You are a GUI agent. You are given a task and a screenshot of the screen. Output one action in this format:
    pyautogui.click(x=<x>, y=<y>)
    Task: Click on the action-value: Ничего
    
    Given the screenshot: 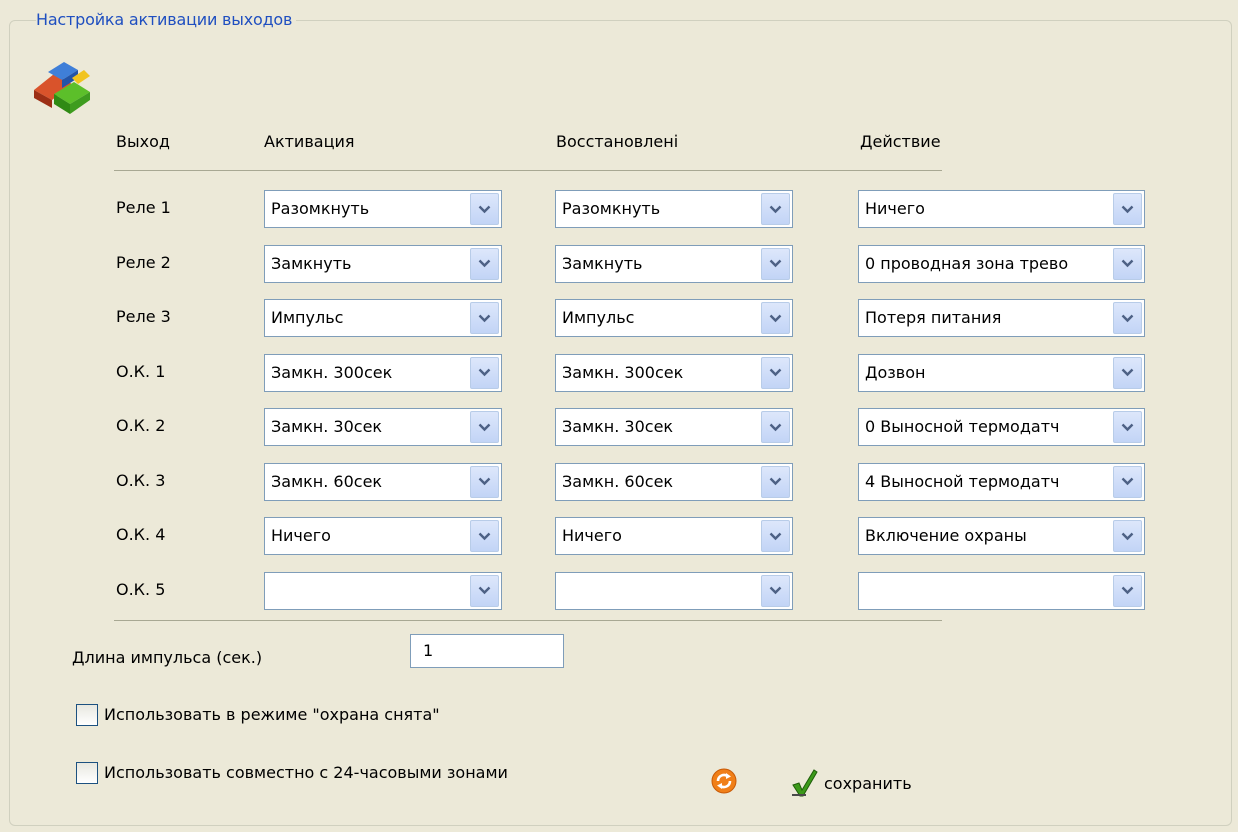 What is the action you would take?
    pyautogui.click(x=895, y=208)
    